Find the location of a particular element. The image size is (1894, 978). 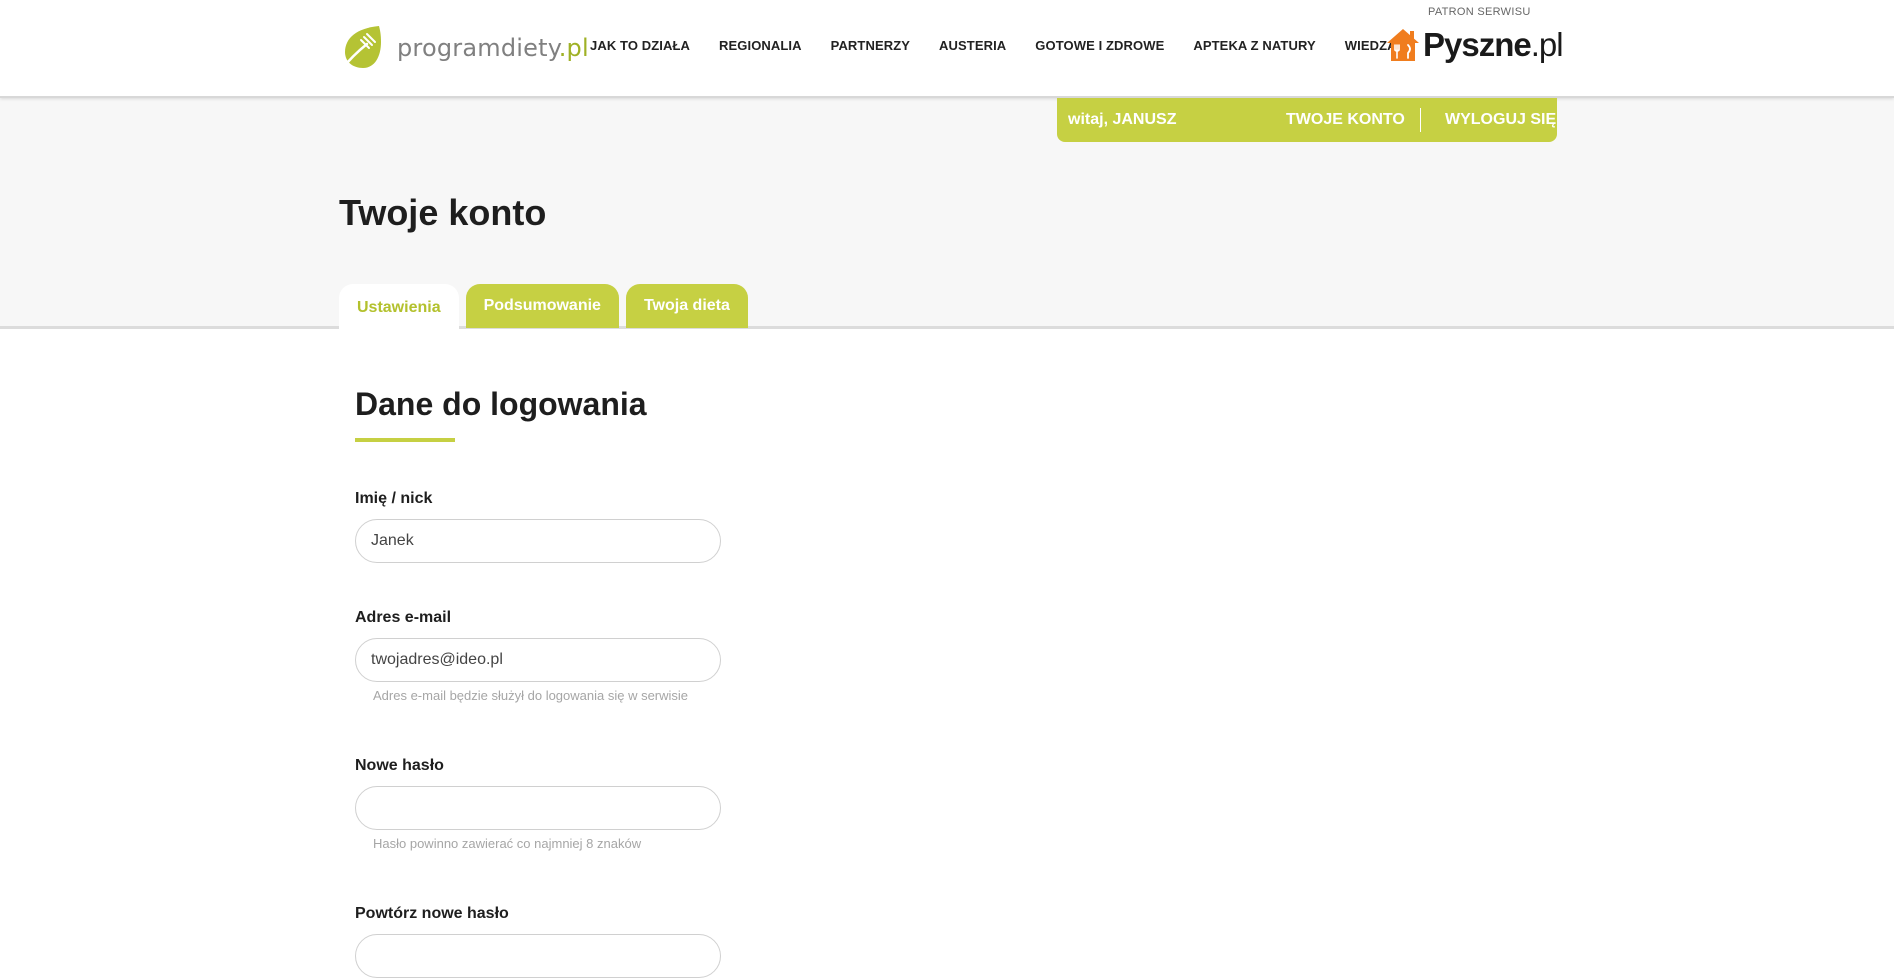

new-password-input is located at coordinates (538, 808).